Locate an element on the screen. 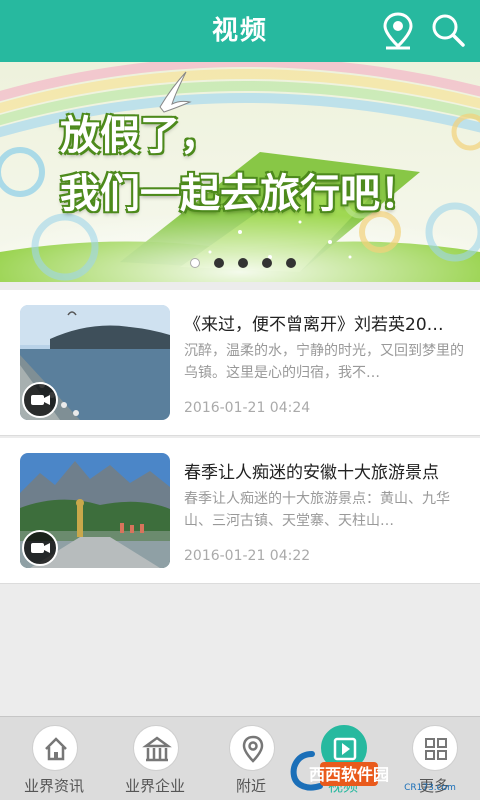  watermark-text-2: CR173.com is located at coordinates (430, 788).